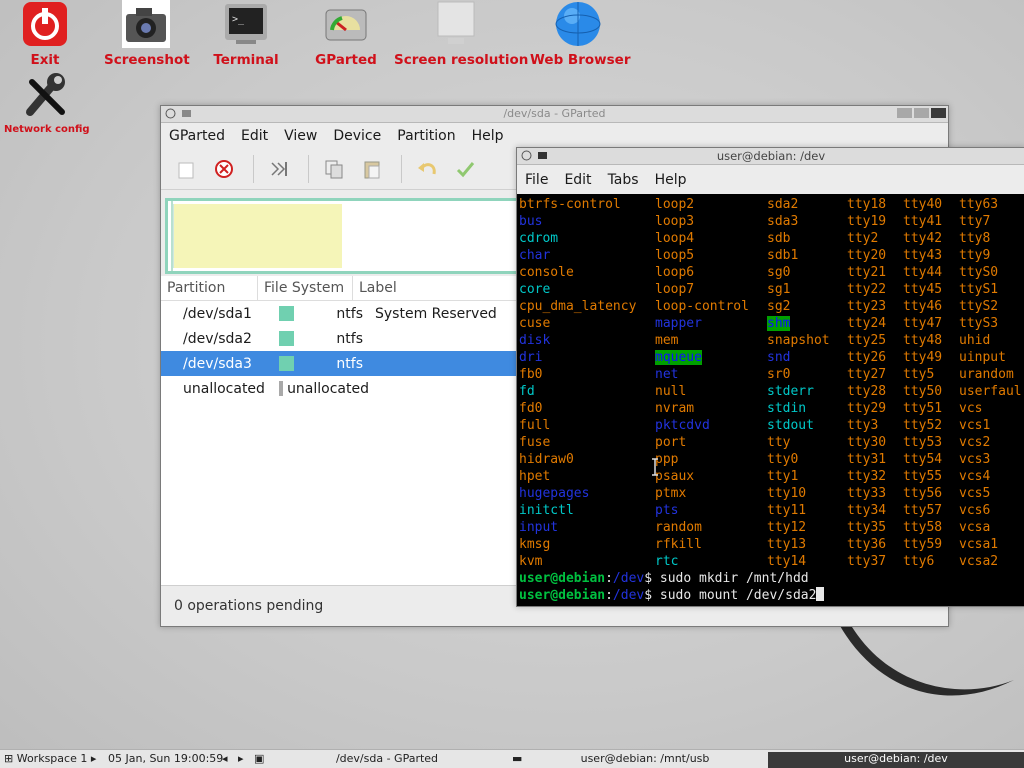  I want to click on partition-row: /dev/sda1 ntfs System Reserved, so click(341, 313).